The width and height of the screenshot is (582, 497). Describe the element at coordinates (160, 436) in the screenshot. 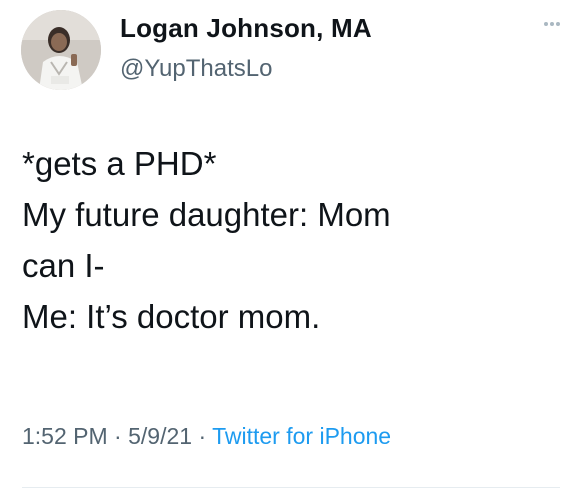

I see `tweet-date: 5/9/21` at that location.